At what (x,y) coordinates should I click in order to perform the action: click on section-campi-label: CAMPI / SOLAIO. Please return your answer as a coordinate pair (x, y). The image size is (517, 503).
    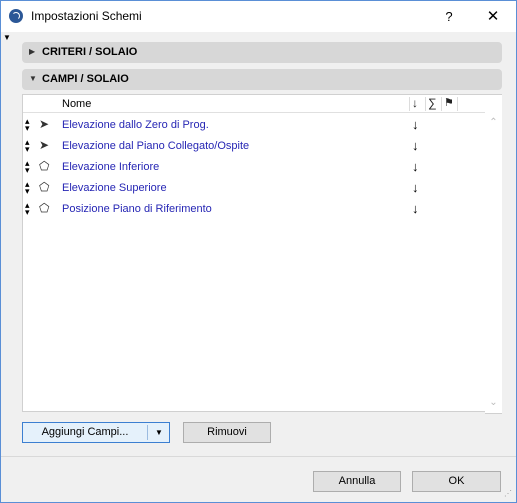
    Looking at the image, I should click on (85, 79).